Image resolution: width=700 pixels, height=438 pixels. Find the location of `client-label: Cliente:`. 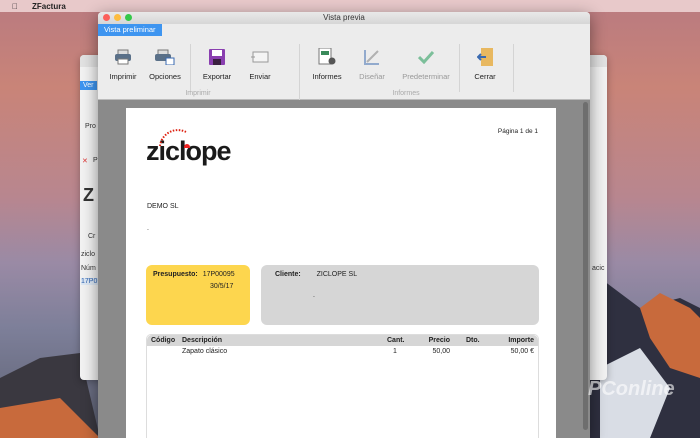

client-label: Cliente: is located at coordinates (288, 274).